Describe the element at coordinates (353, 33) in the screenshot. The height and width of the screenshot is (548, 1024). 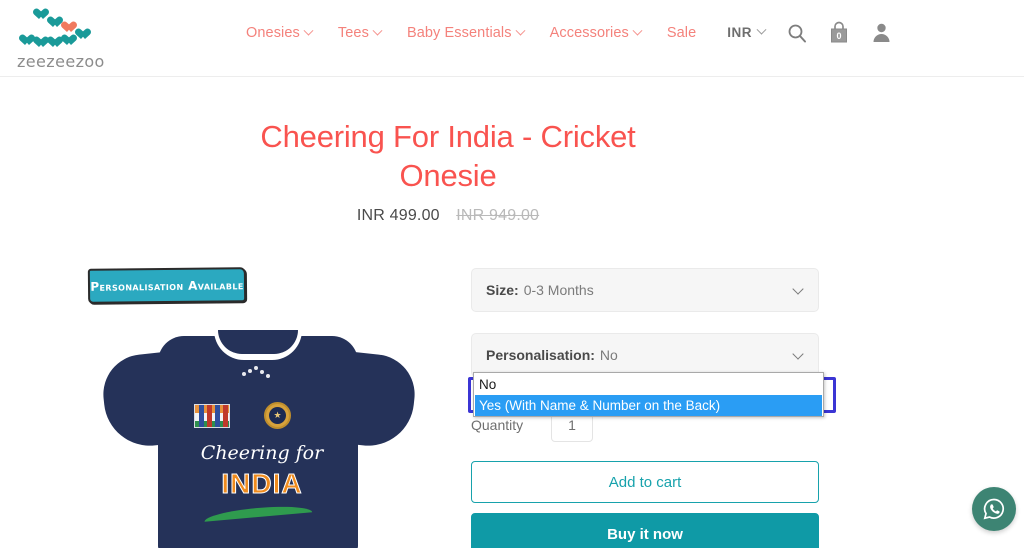
I see `nav-label: Tees` at that location.